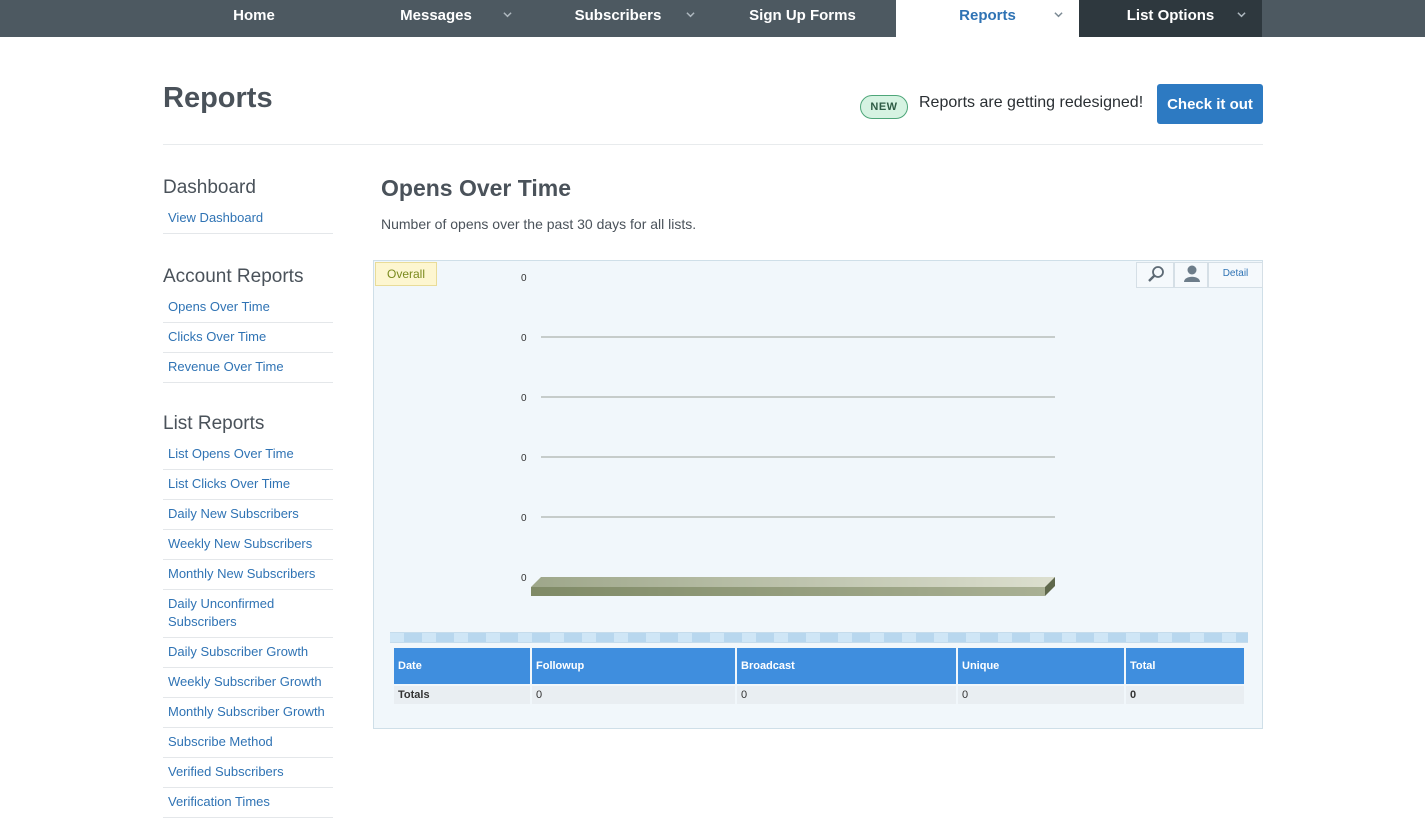 This screenshot has width=1425, height=818. I want to click on table-header-row: Date Followup Broadcast Unique Total, so click(819, 666).